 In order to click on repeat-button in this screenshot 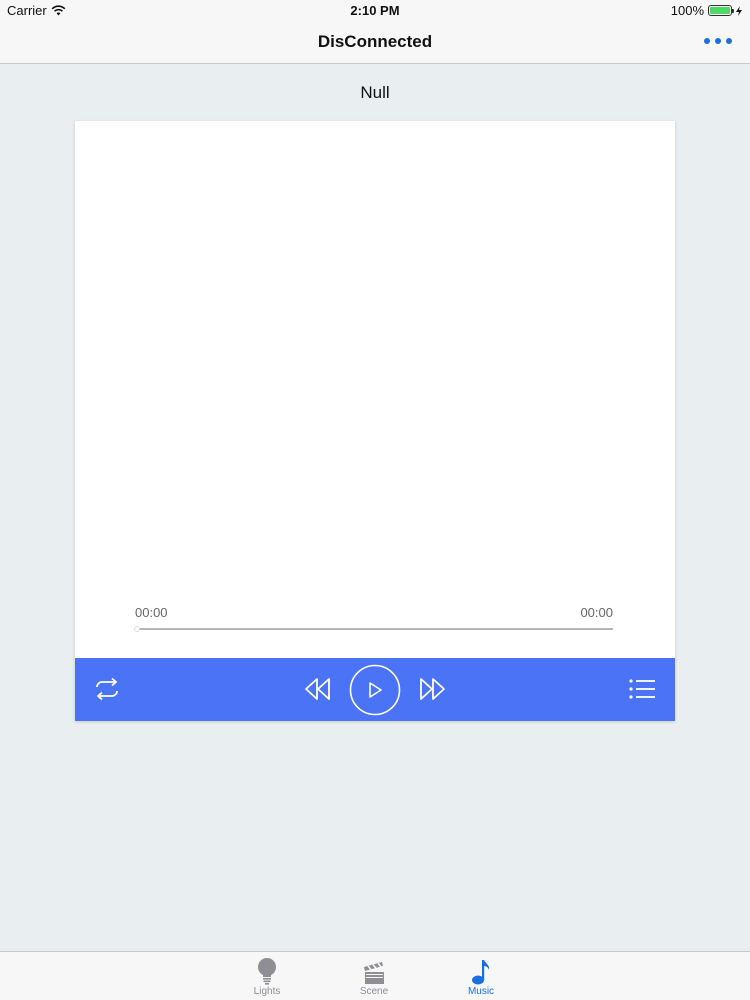, I will do `click(107, 689)`.